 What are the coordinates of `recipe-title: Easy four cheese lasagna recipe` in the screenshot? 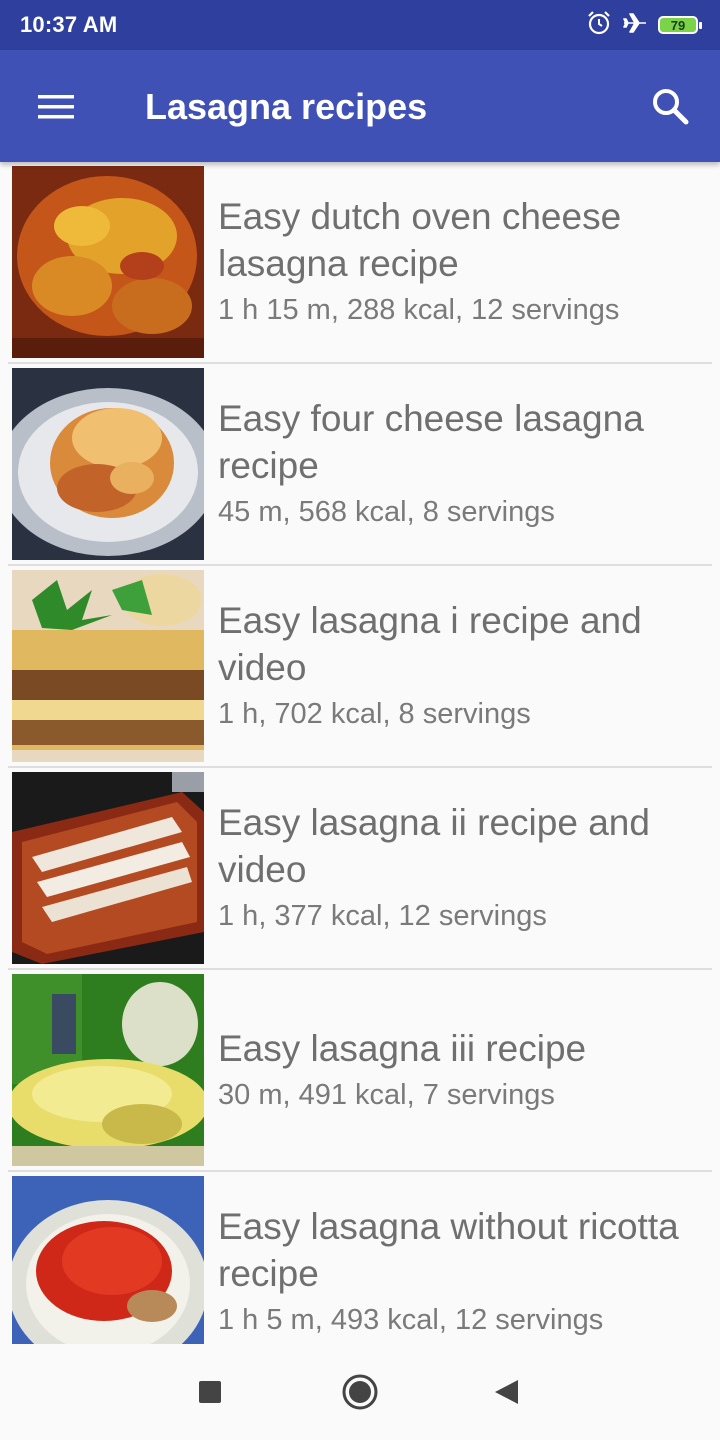 It's located at (431, 442).